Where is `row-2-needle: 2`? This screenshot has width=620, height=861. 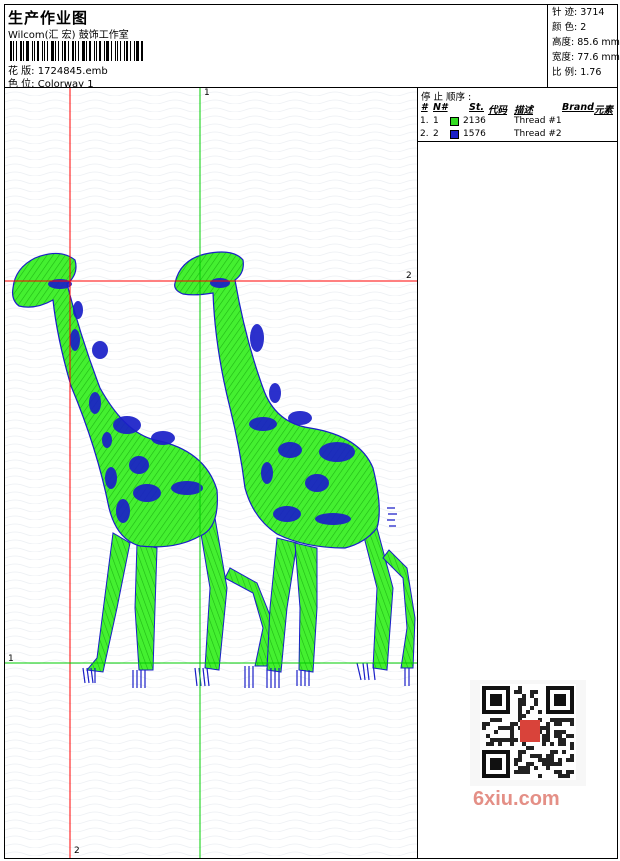
row-2-needle: 2 is located at coordinates (436, 134).